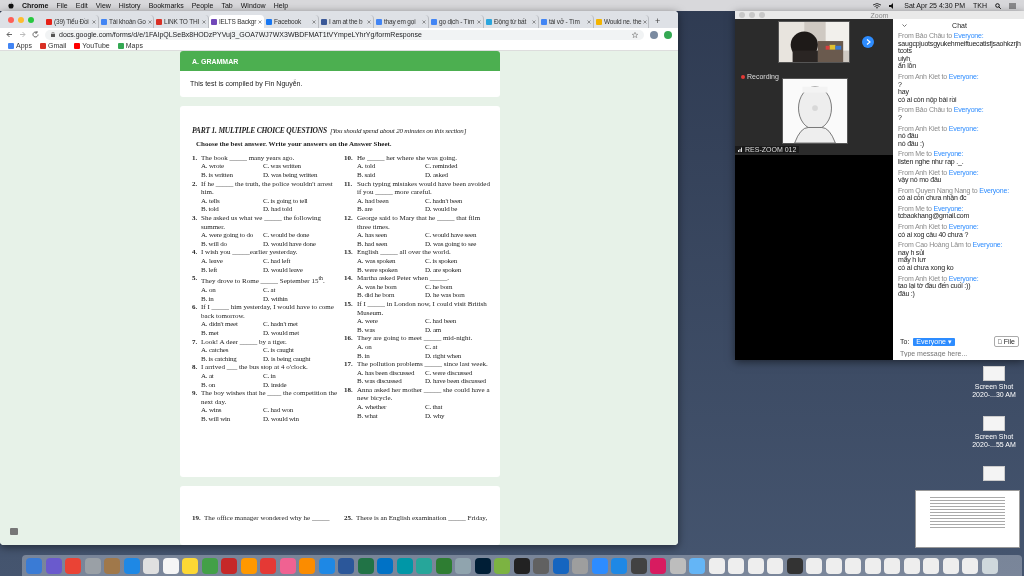  What do you see at coordinates (635, 34) in the screenshot?
I see `star-icon` at bounding box center [635, 34].